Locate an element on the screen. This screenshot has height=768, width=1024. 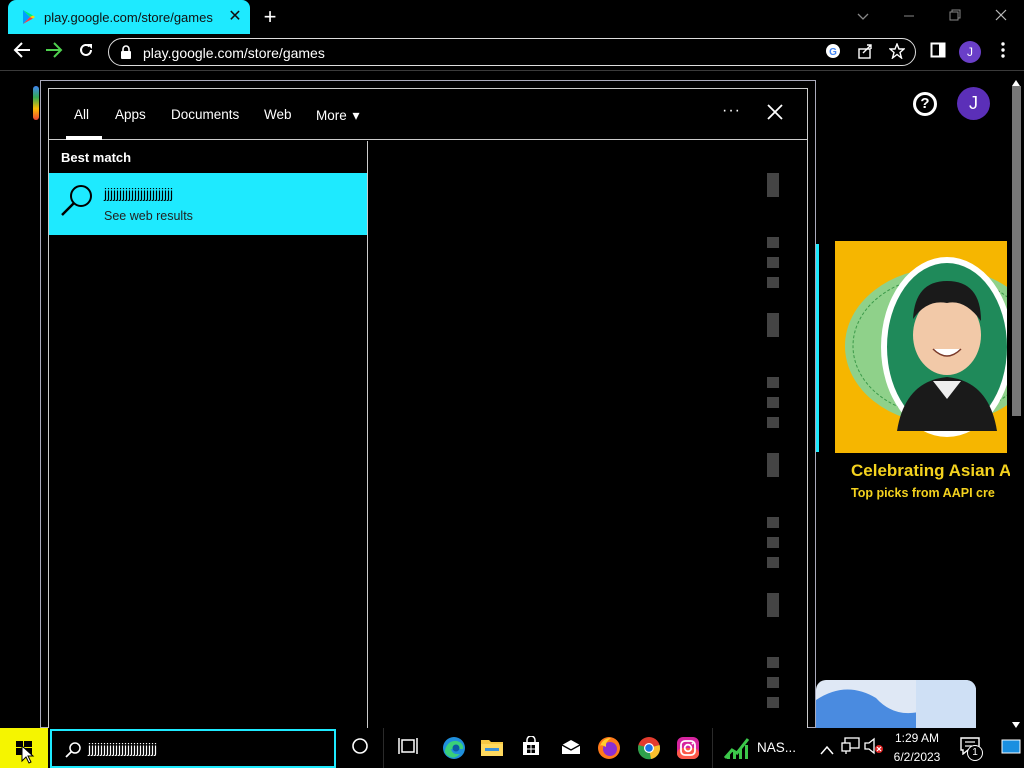
browser-tab-active: play.google.com/store/games ✕ is located at coordinates (129, 17).